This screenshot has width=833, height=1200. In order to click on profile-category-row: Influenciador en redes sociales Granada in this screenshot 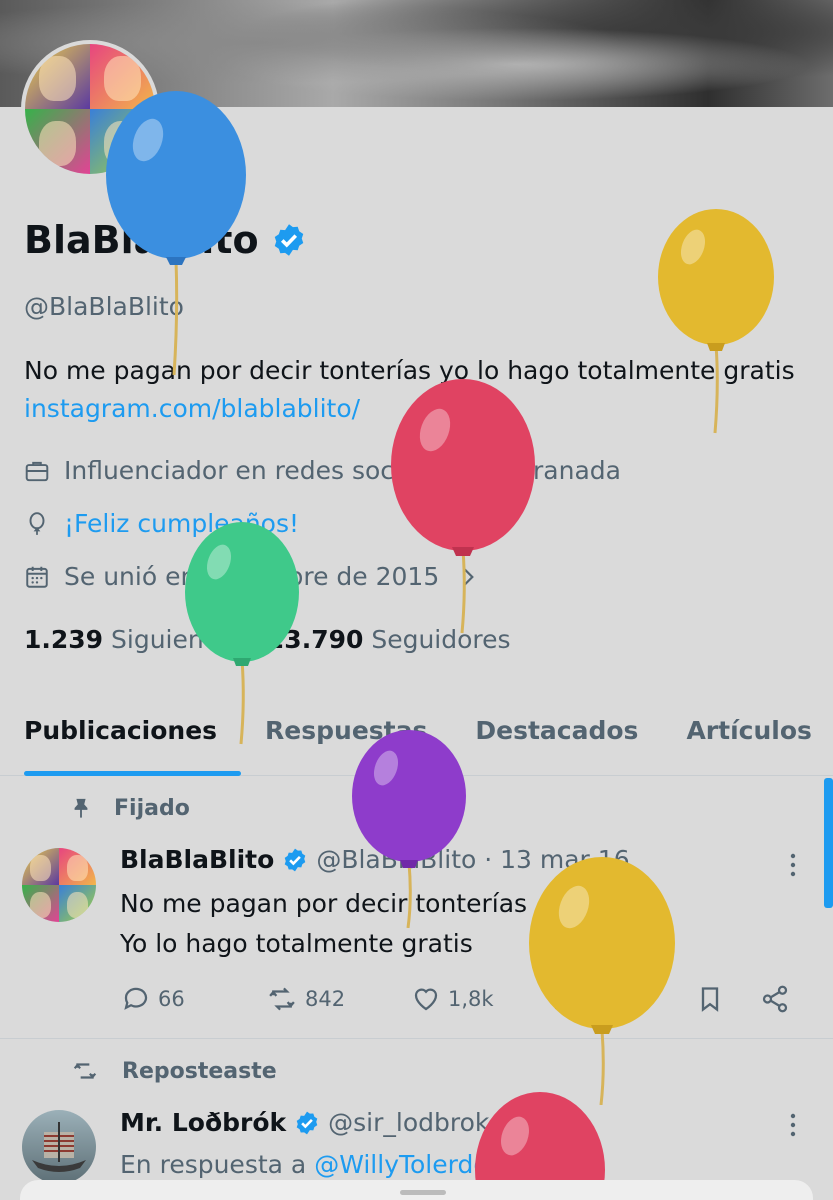, I will do `click(322, 470)`.